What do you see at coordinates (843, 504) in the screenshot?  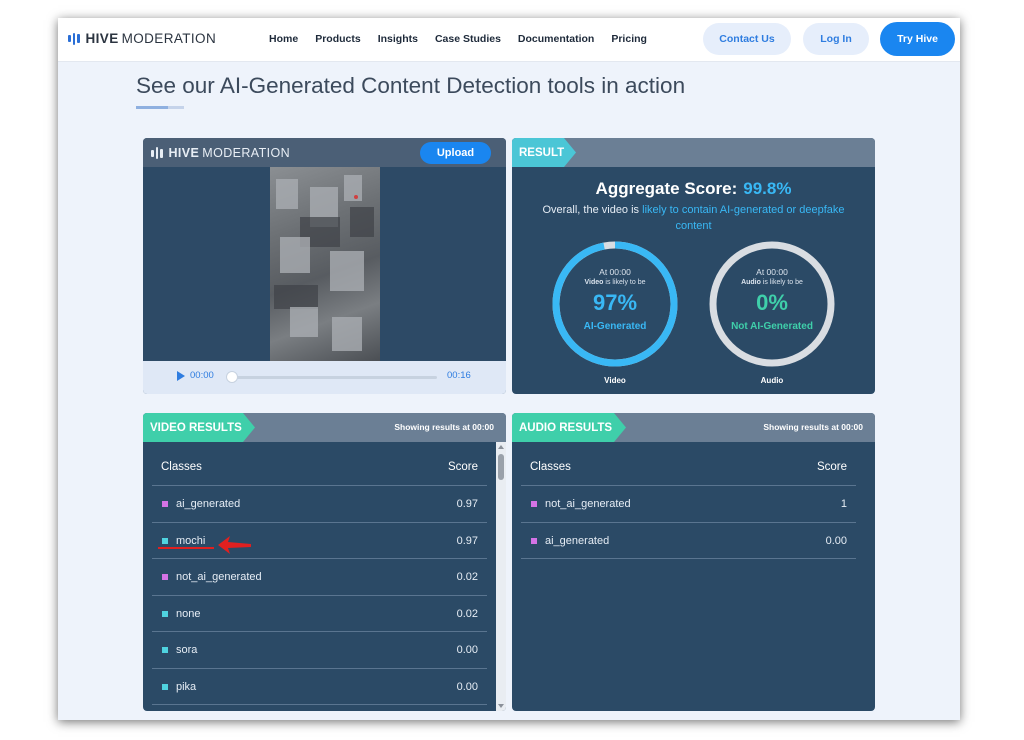 I see `class-score: 1` at bounding box center [843, 504].